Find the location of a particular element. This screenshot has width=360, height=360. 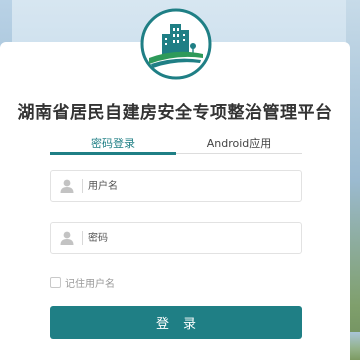

tab-active-indicator is located at coordinates (113, 153).